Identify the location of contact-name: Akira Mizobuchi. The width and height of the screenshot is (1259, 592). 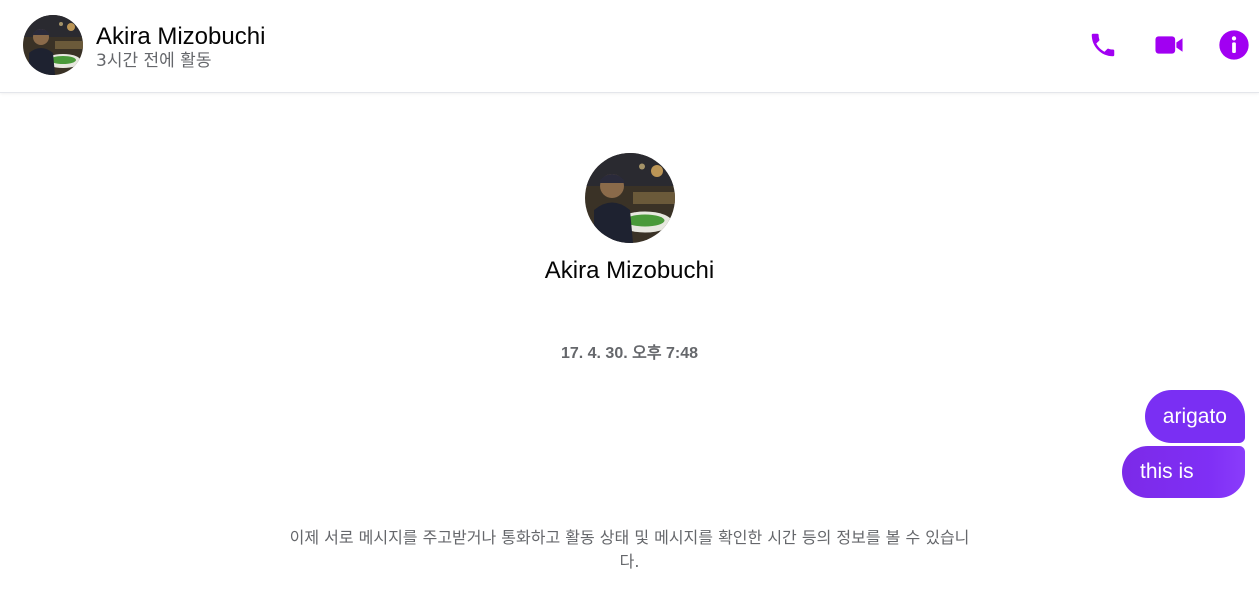
(180, 37).